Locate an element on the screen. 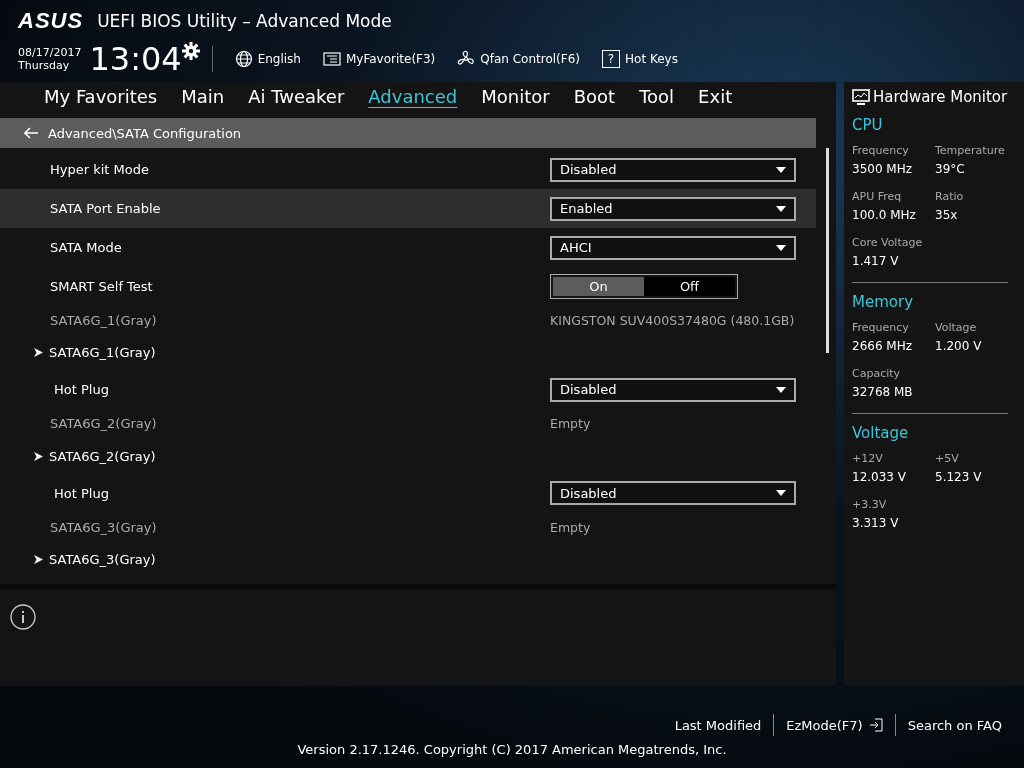 The width and height of the screenshot is (1024, 768). setting-label: Hyper kit Mode is located at coordinates (100, 169).